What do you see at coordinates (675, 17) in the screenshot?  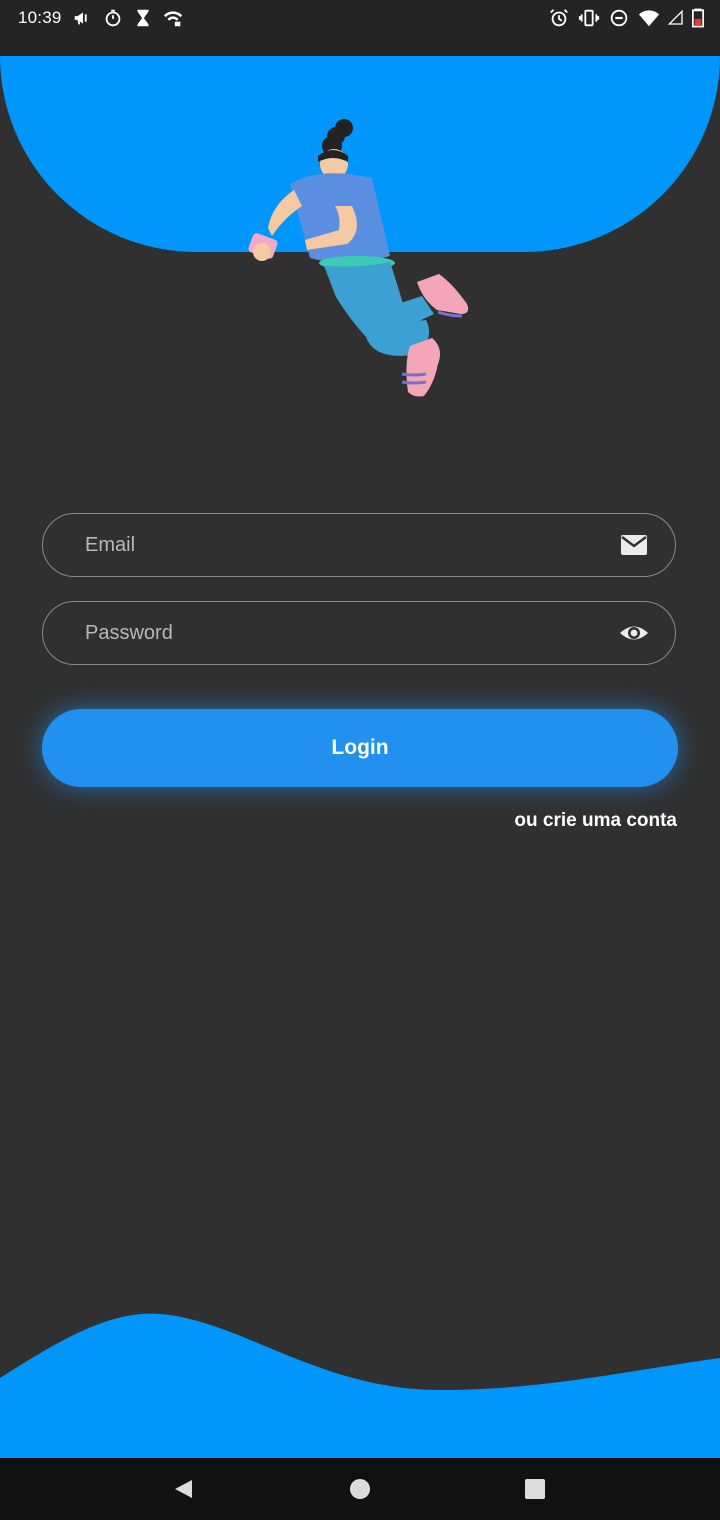 I see `cell-signal-icon` at bounding box center [675, 17].